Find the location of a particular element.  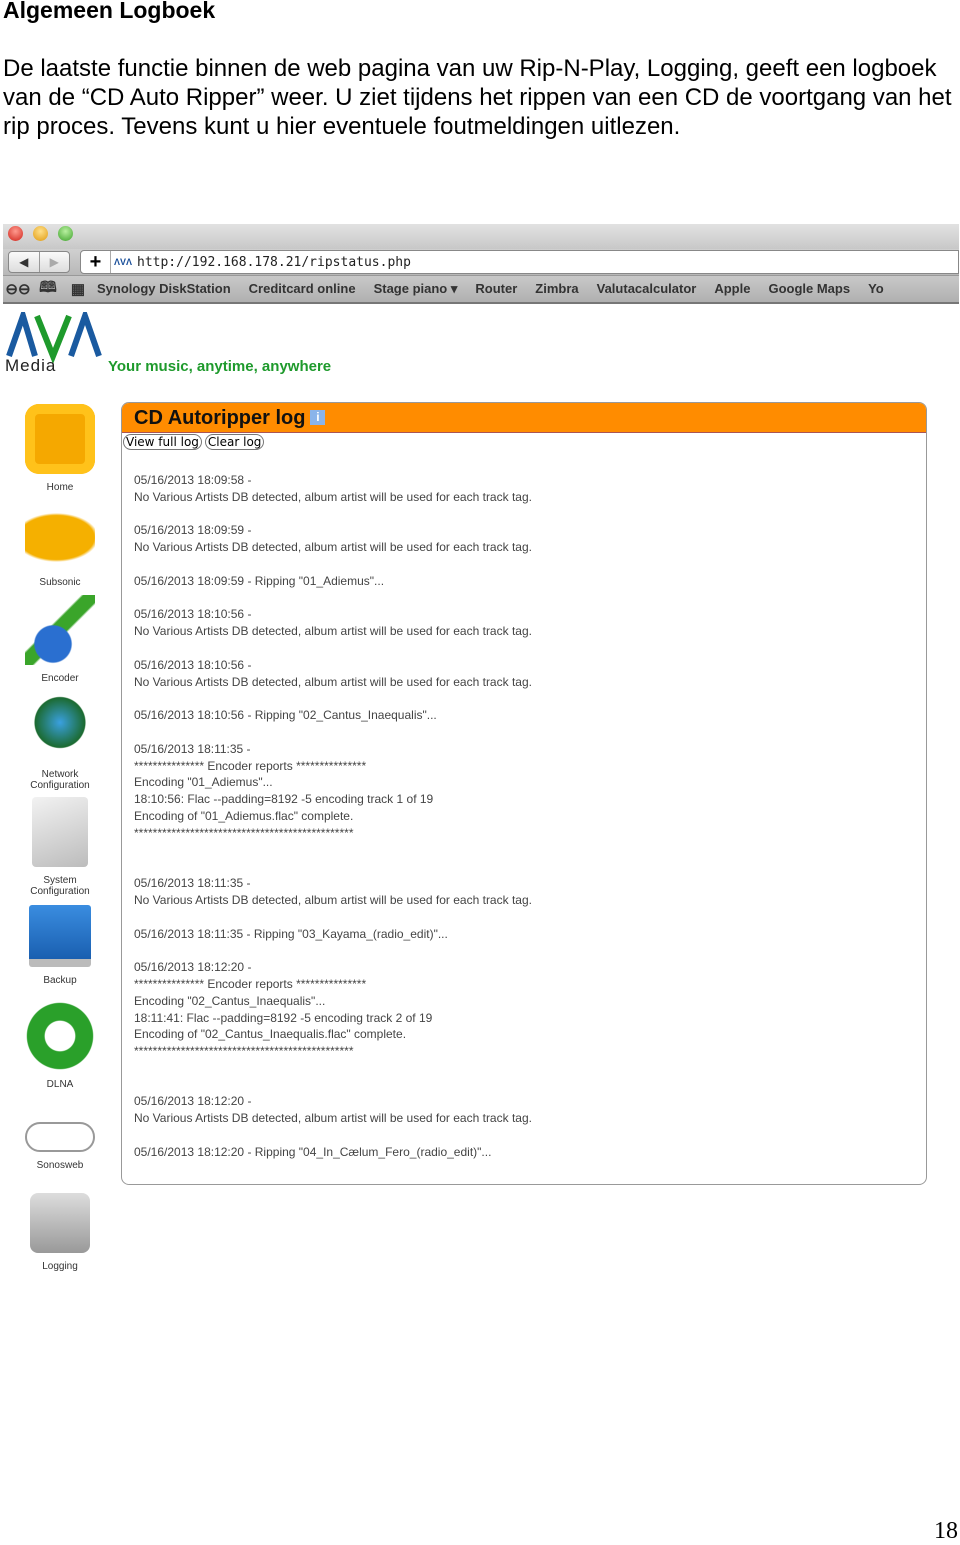

reading-list-icon: ⊖⊖ is located at coordinates (18, 289).